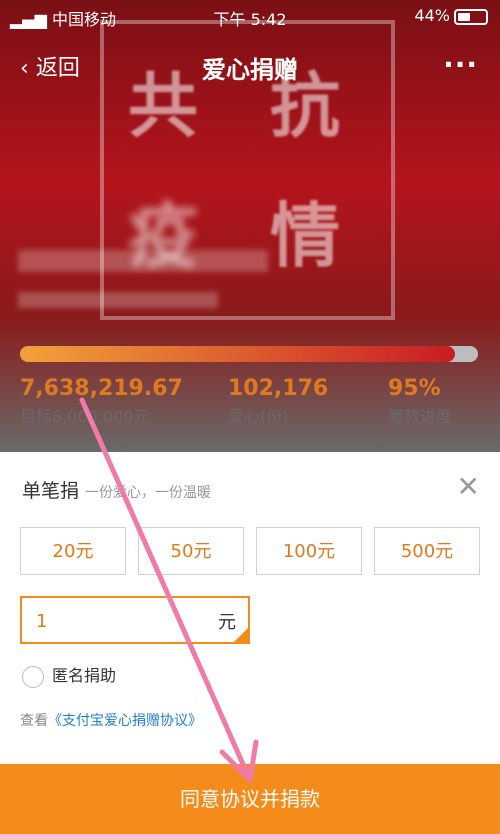 The height and width of the screenshot is (834, 500). What do you see at coordinates (250, 16) in the screenshot?
I see `status-bar: ▂▄▆ 中国移动 下午 5:42 44%` at bounding box center [250, 16].